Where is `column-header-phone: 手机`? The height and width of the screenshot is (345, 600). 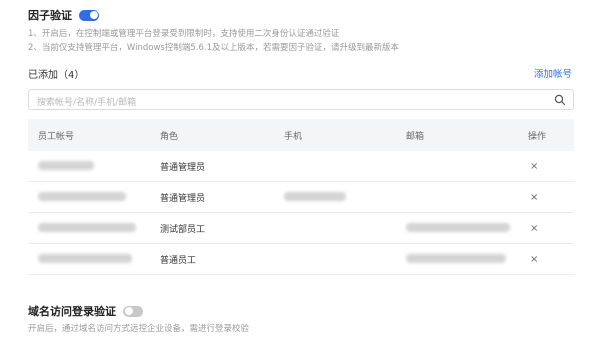 column-header-phone: 手机 is located at coordinates (293, 136).